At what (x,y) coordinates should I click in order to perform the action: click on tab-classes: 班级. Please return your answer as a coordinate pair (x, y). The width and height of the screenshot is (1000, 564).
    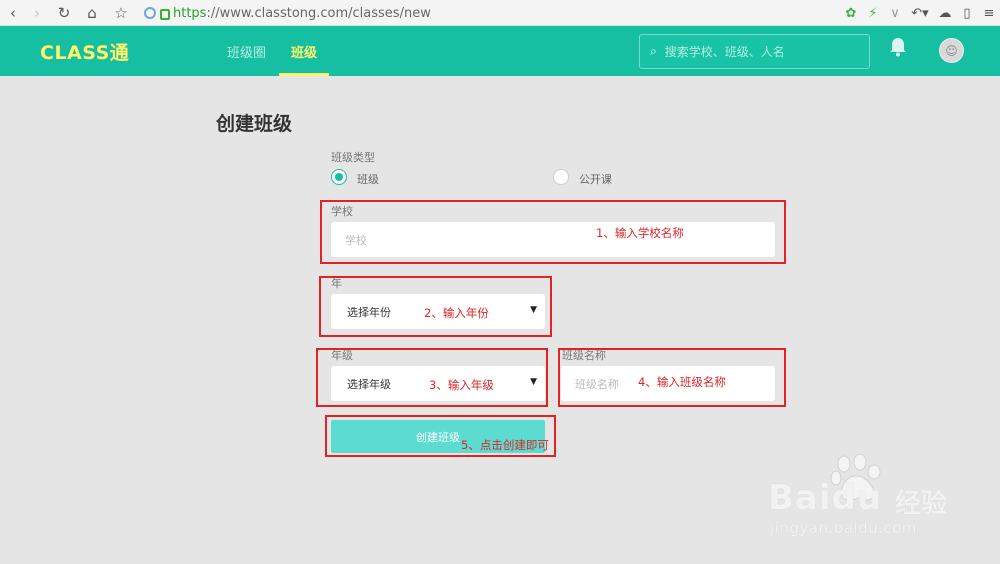
    Looking at the image, I should click on (304, 51).